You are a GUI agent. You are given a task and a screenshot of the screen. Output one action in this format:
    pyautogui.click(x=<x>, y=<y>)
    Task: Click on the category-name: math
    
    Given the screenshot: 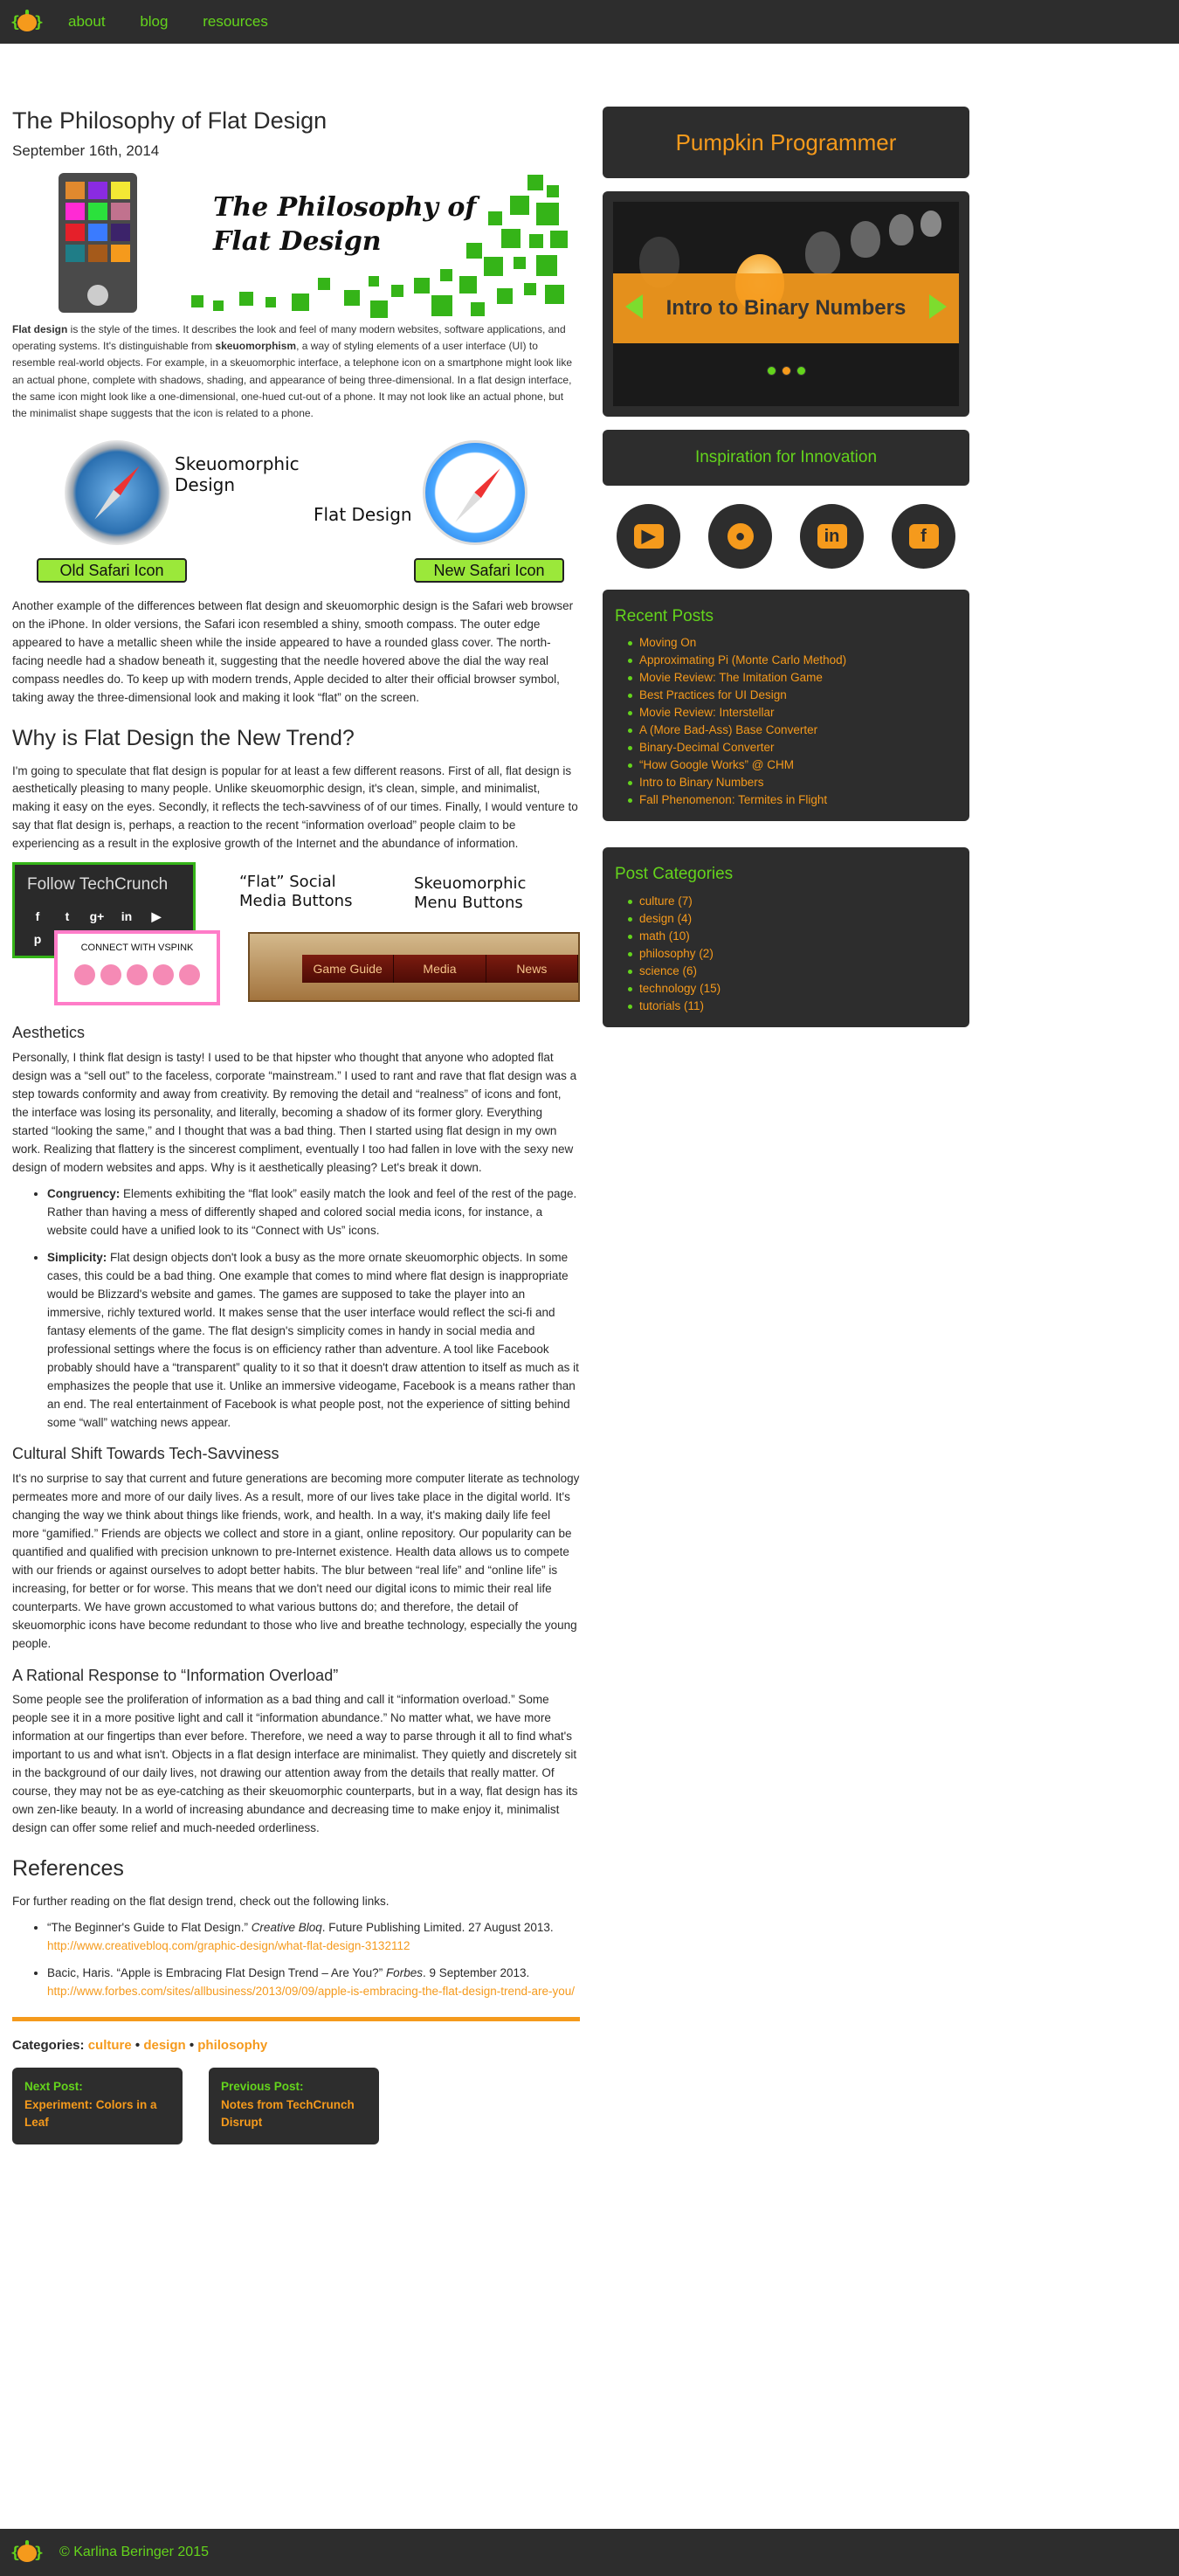 What is the action you would take?
    pyautogui.click(x=652, y=936)
    